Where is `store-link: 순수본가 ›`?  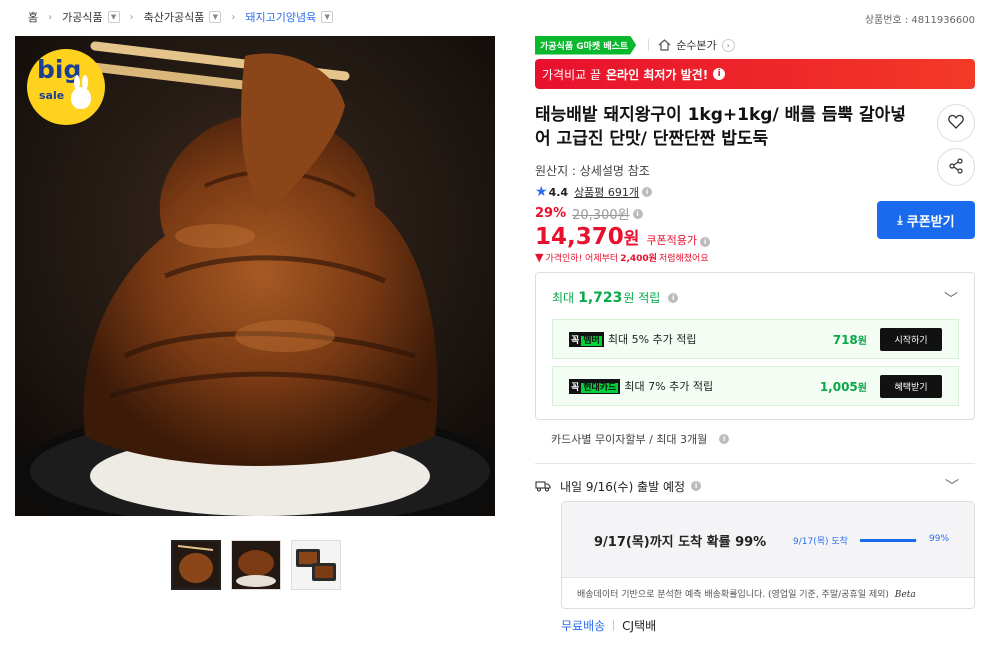 store-link: 순수본가 › is located at coordinates (696, 45).